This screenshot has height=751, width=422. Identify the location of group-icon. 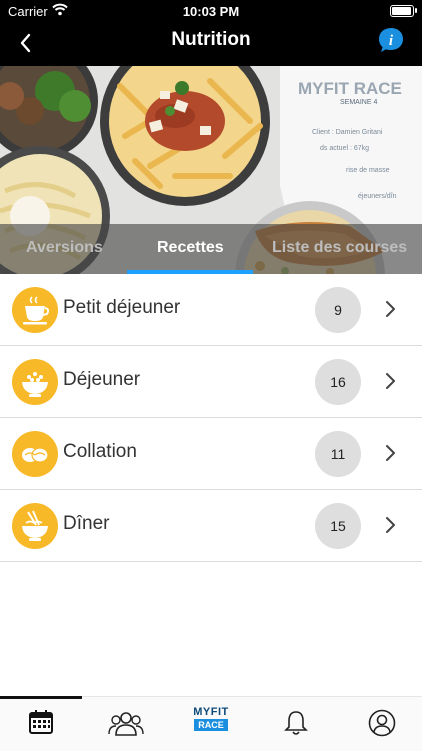
(126, 723).